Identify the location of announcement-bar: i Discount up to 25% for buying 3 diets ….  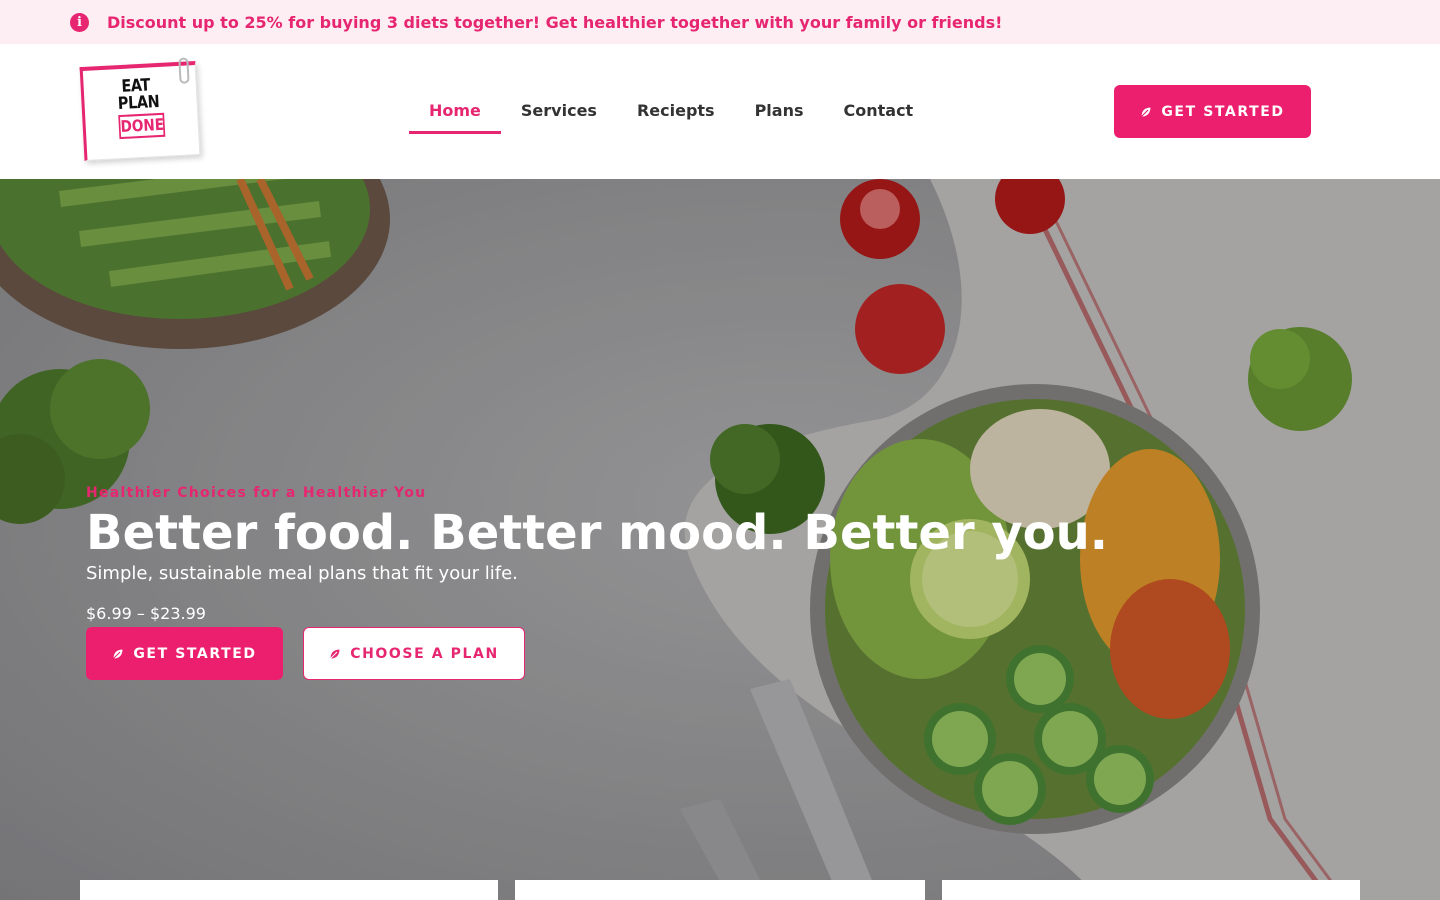
(720, 22).